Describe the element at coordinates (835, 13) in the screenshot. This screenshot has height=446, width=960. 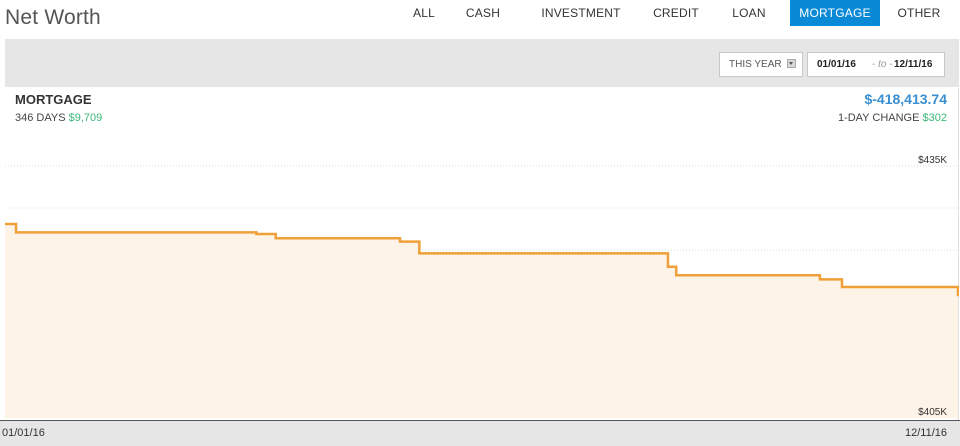
I see `tab-mortgage: MORTGAGE` at that location.